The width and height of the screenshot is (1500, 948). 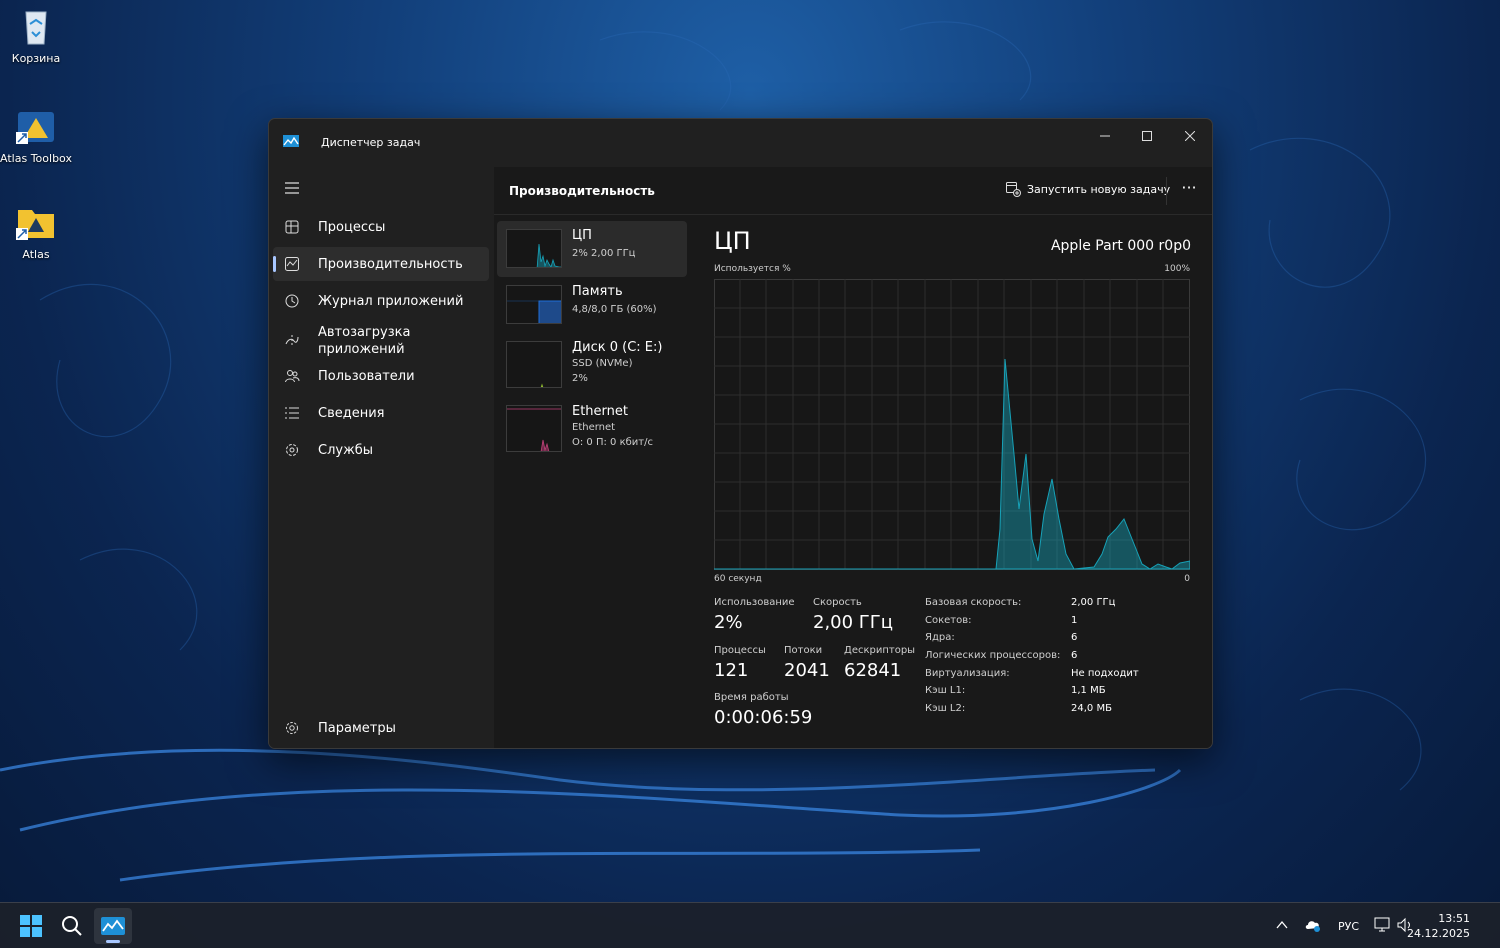 I want to click on spec-value: 1,1 МБ, so click(x=1088, y=690).